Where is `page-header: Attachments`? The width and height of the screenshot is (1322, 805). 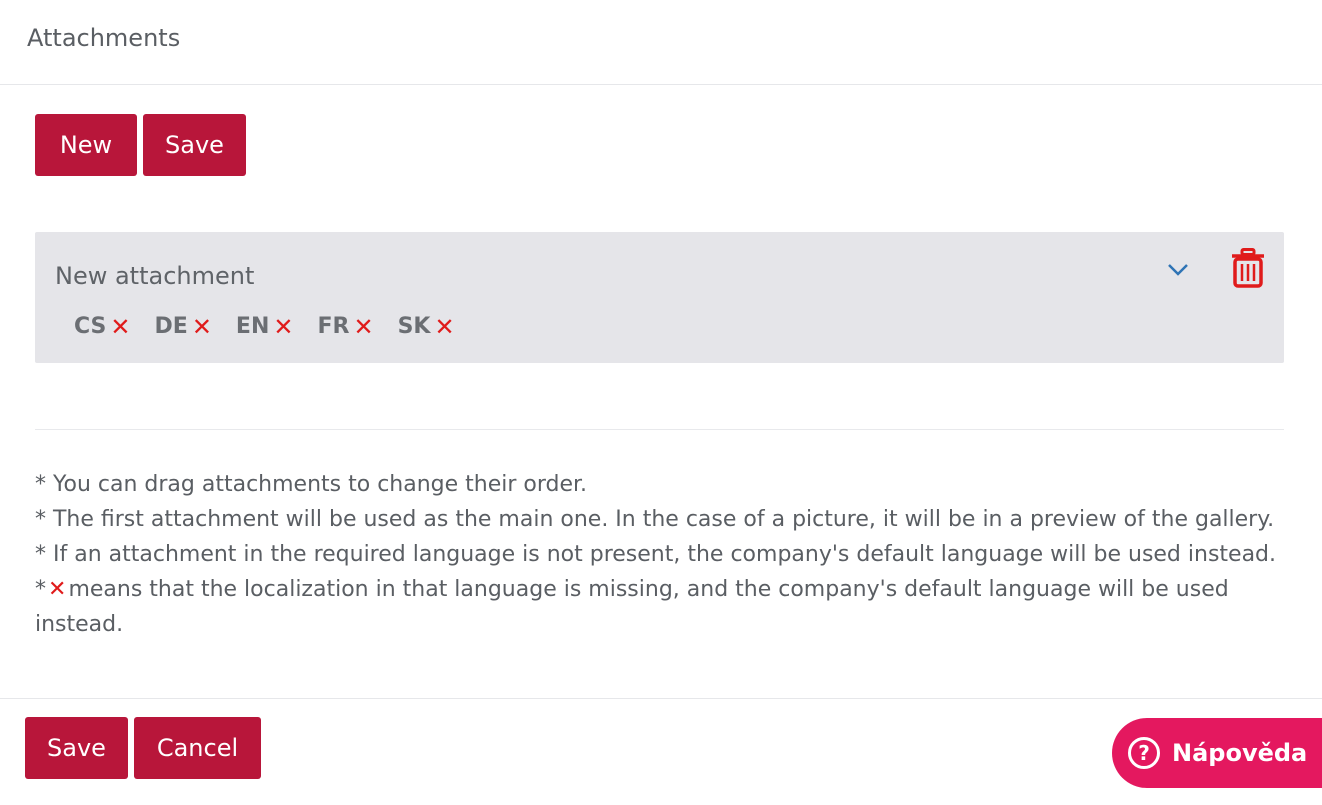
page-header: Attachments is located at coordinates (661, 42).